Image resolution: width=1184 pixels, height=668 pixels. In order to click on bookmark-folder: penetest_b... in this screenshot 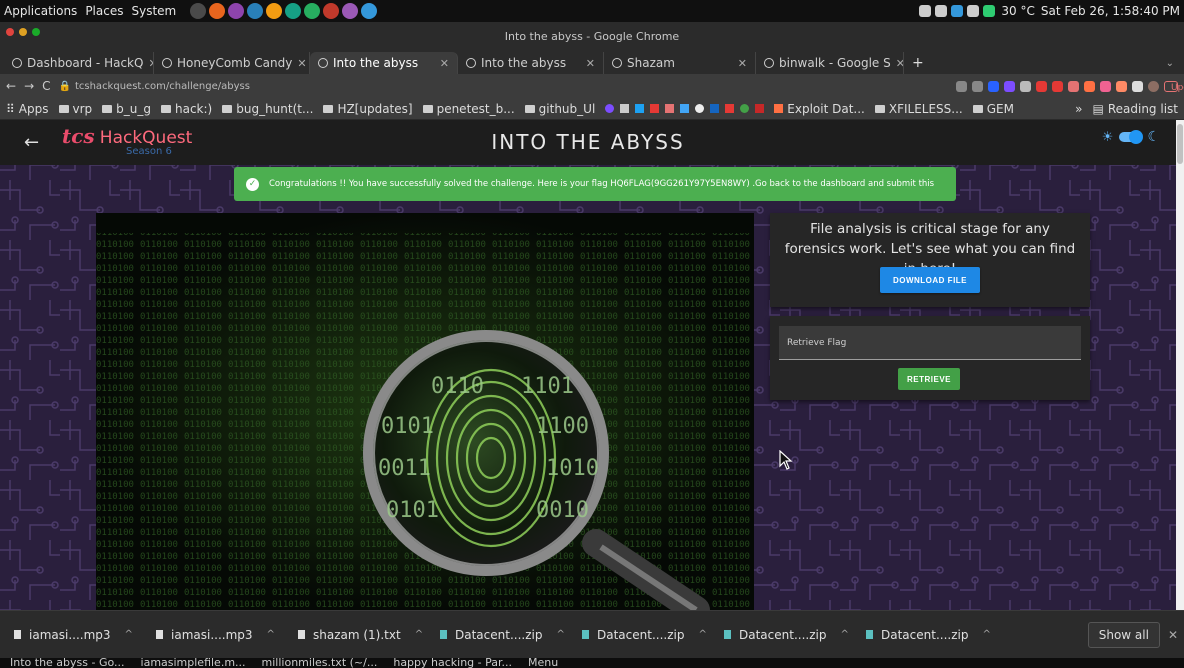, I will do `click(468, 109)`.